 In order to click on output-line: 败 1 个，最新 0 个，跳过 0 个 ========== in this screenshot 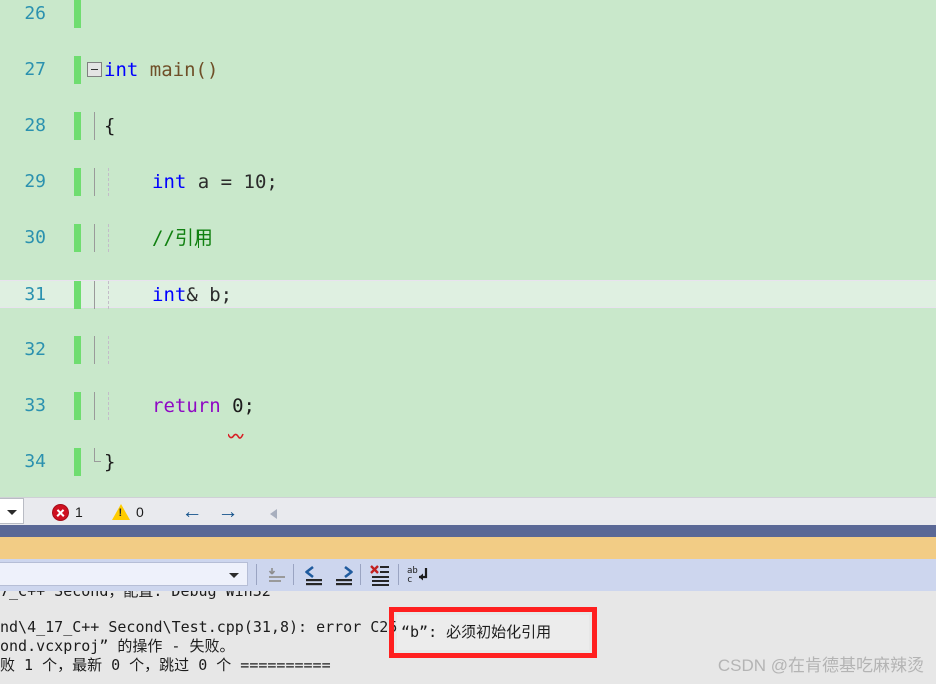, I will do `click(165, 665)`.